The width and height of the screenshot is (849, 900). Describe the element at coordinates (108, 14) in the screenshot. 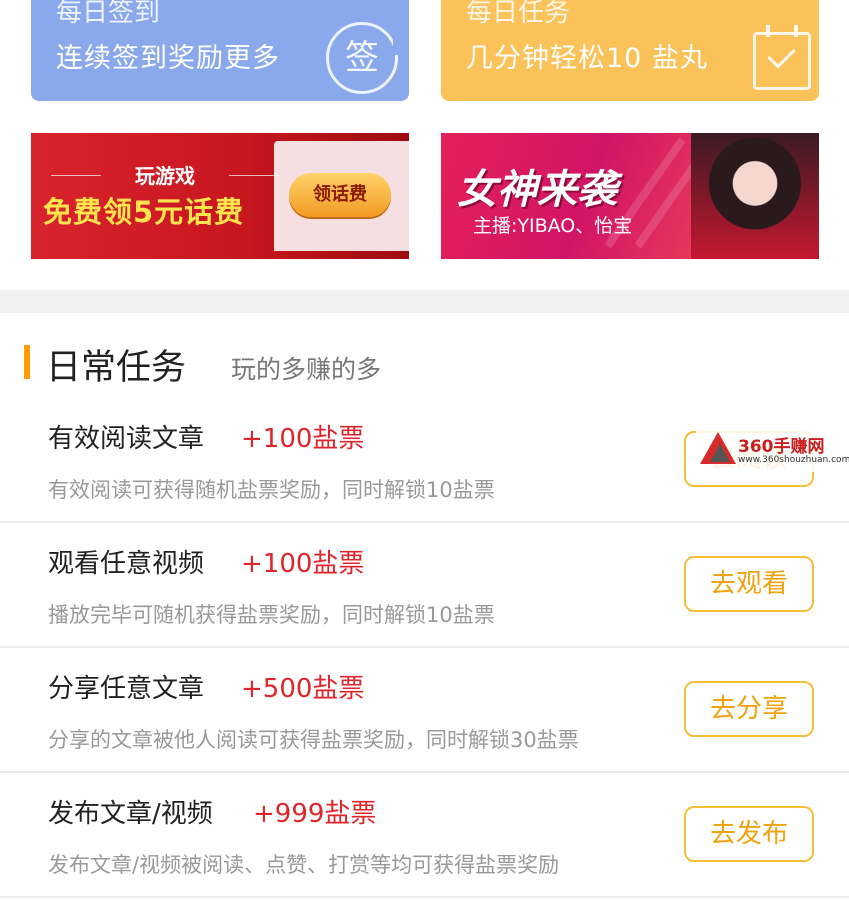

I see `signin-title: 每日签到` at that location.